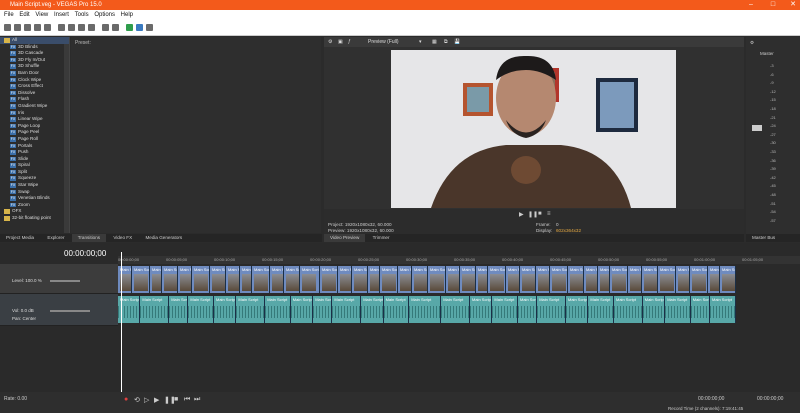  What do you see at coordinates (34, 66) in the screenshot?
I see `transition-item: FX 3D Shuffle` at bounding box center [34, 66].